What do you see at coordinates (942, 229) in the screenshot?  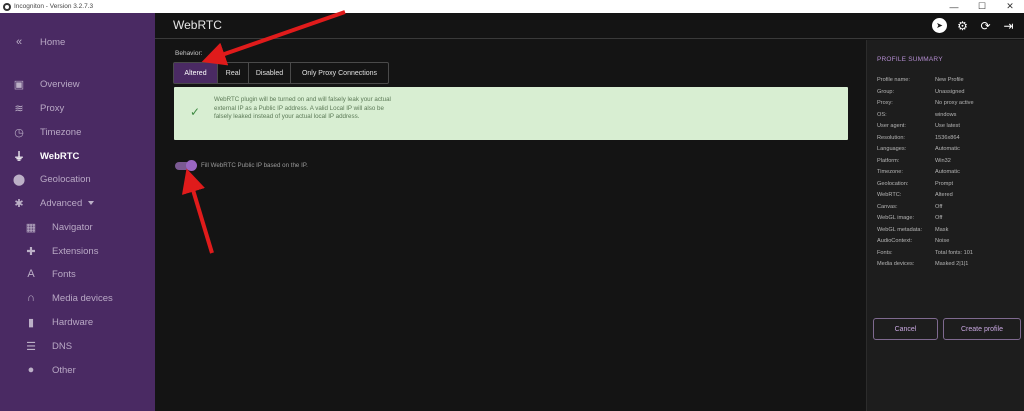 I see `summary-value: Mask` at bounding box center [942, 229].